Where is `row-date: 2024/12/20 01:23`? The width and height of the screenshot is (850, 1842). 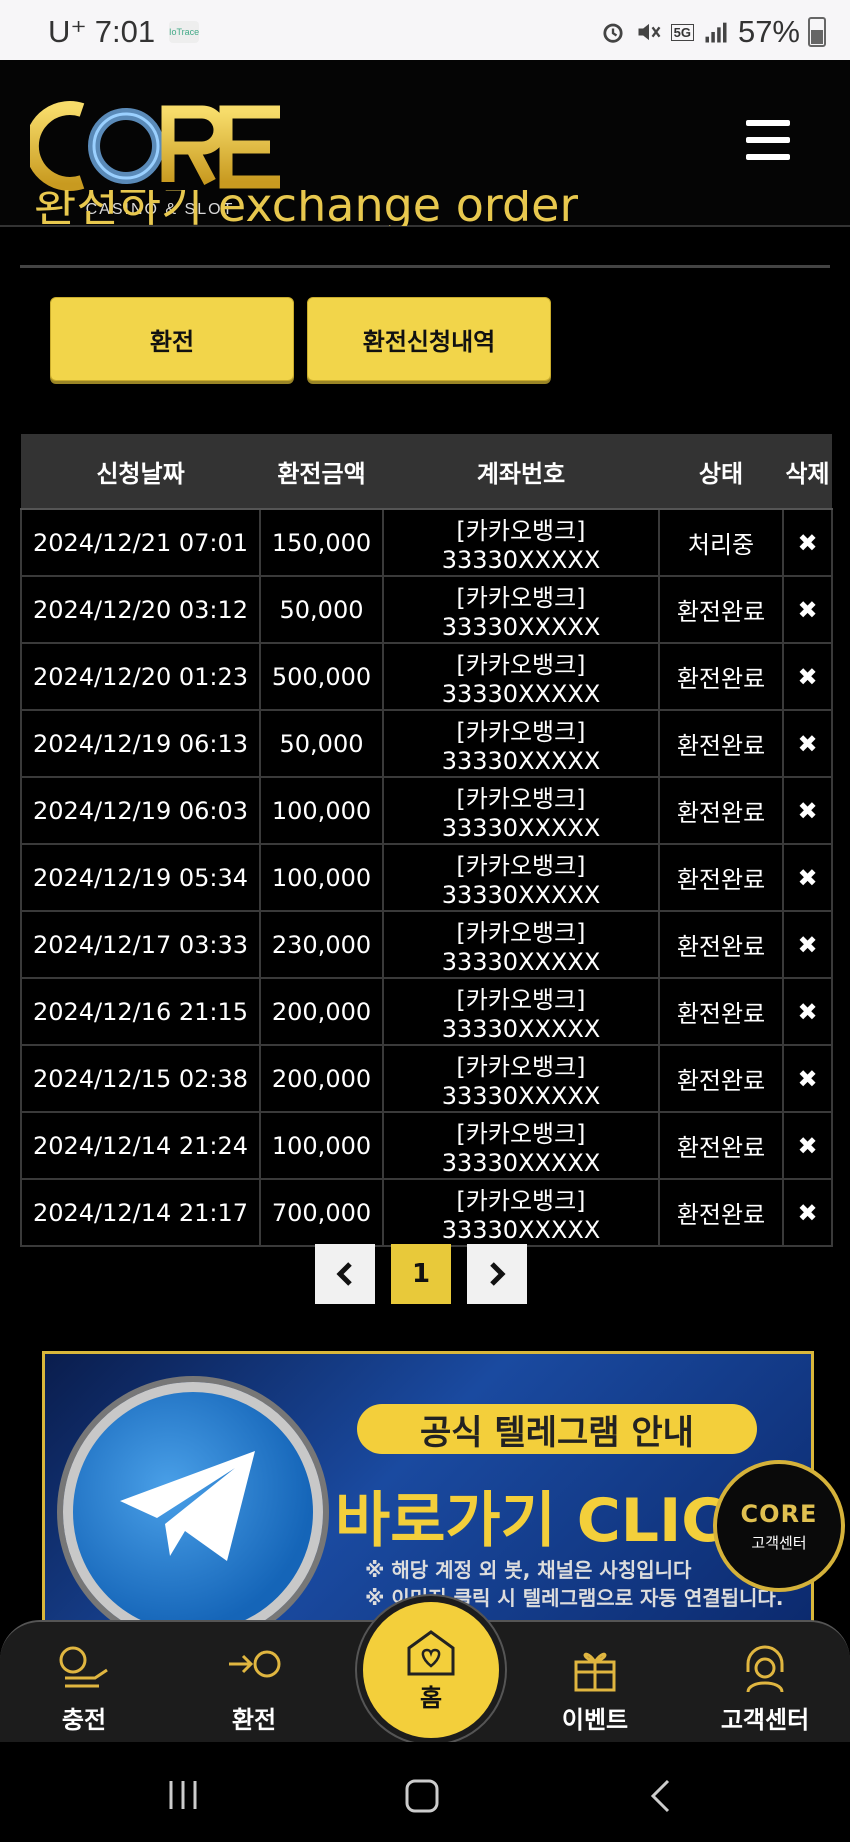
row-date: 2024/12/20 01:23 is located at coordinates (140, 676).